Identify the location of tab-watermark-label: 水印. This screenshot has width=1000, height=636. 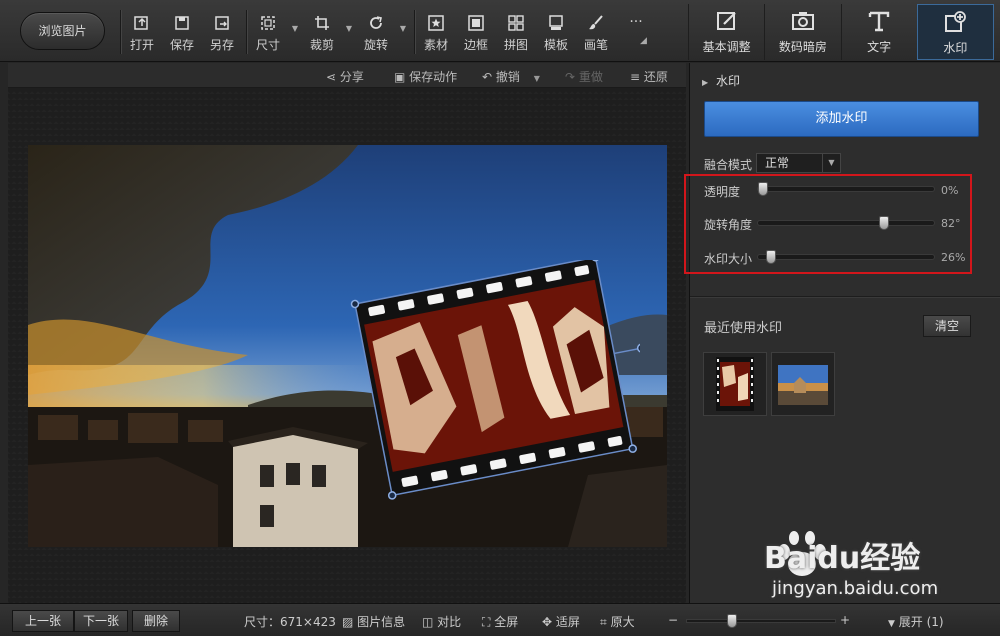
(955, 48).